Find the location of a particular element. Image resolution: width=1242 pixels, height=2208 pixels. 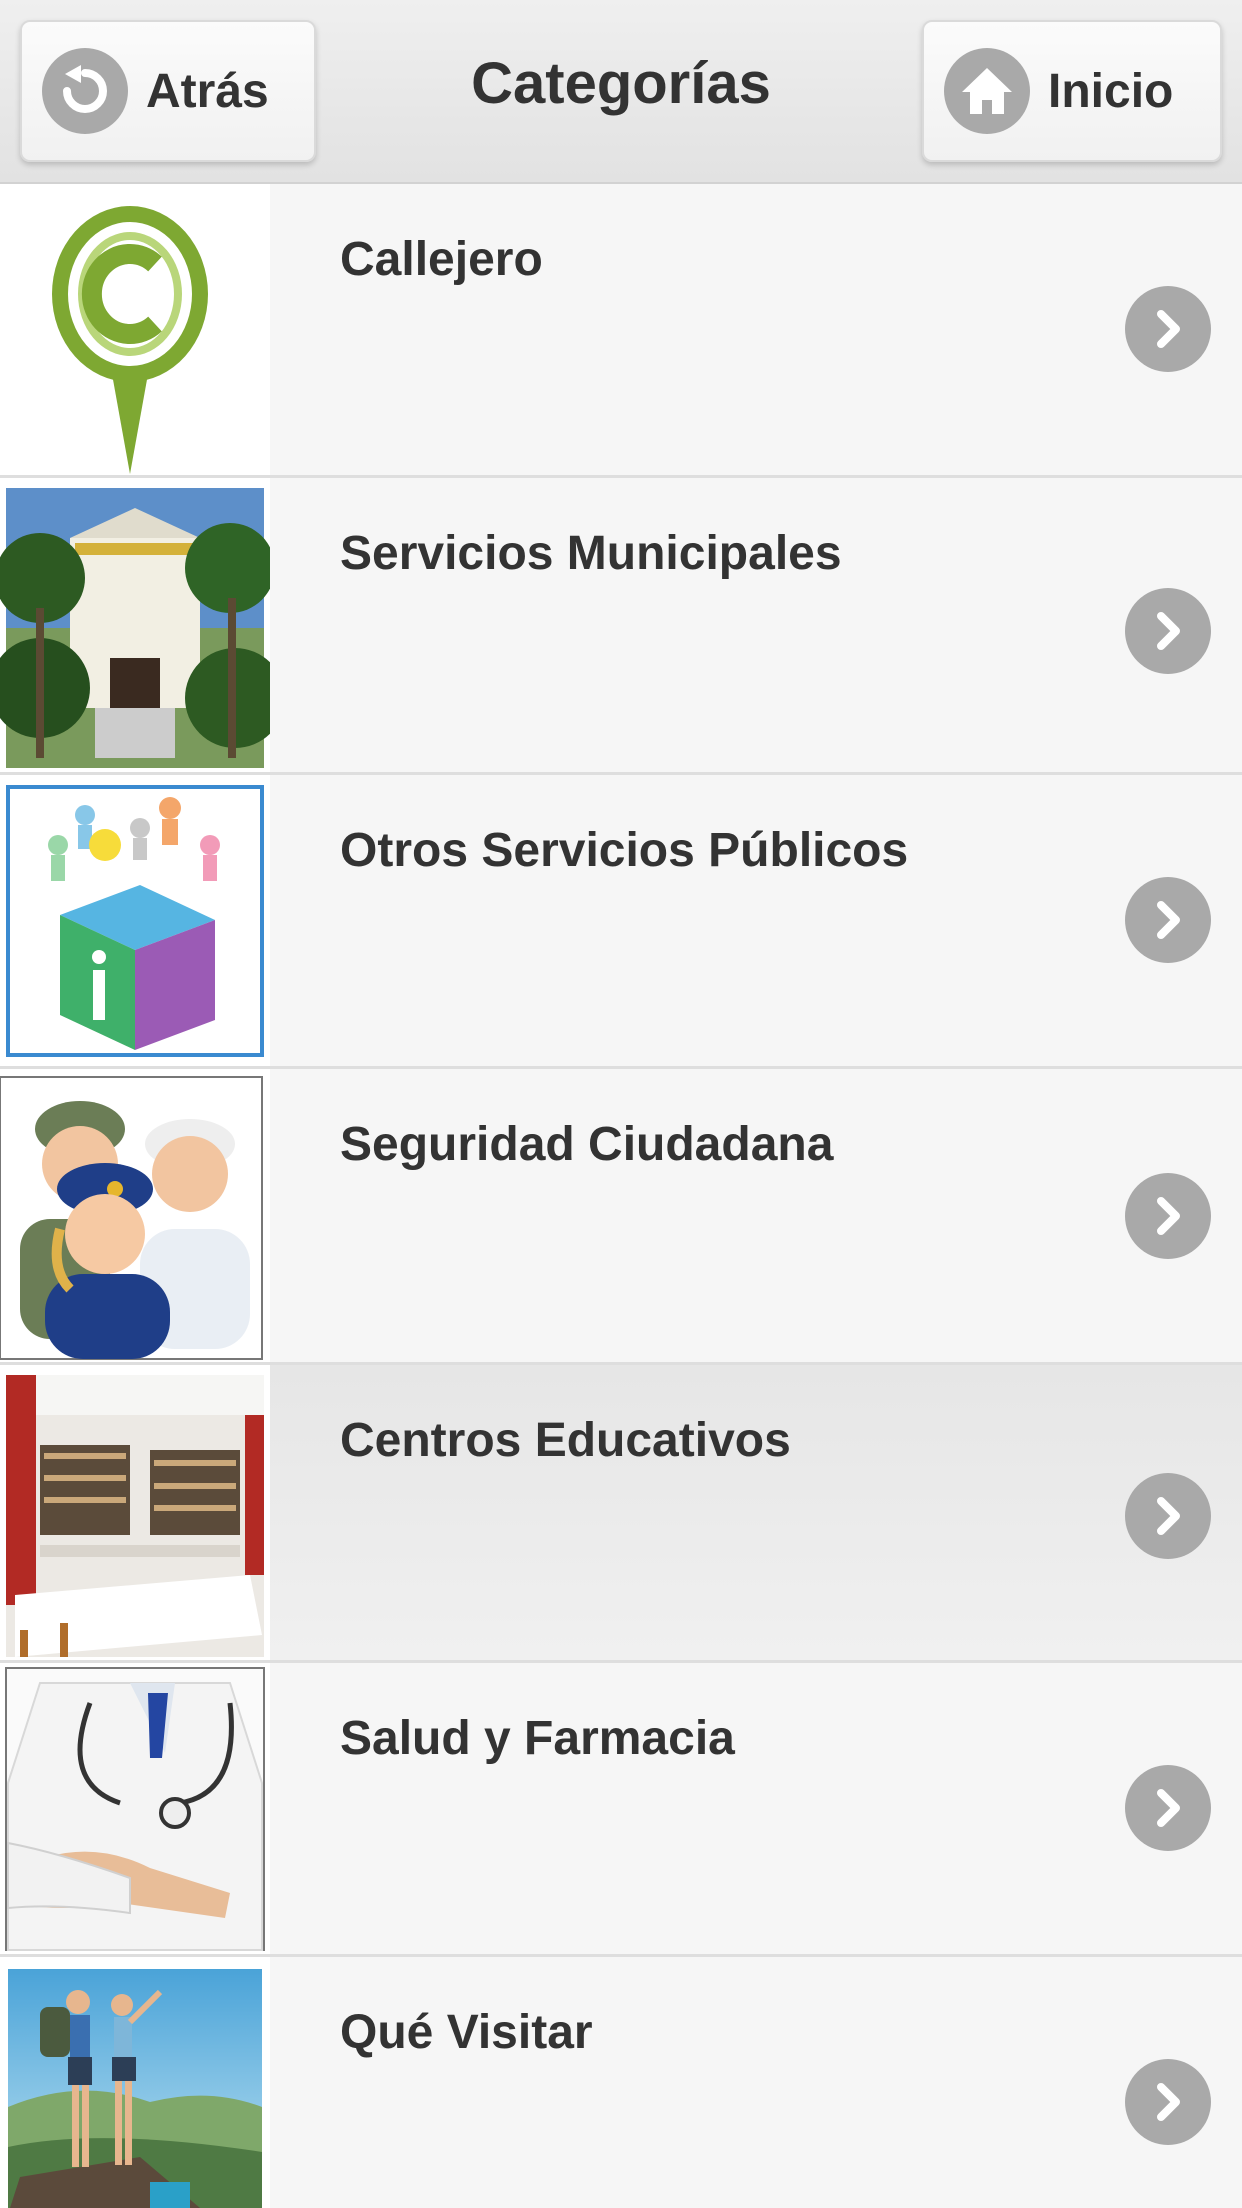

category-row-callejero: Callejero is located at coordinates (621, 331).